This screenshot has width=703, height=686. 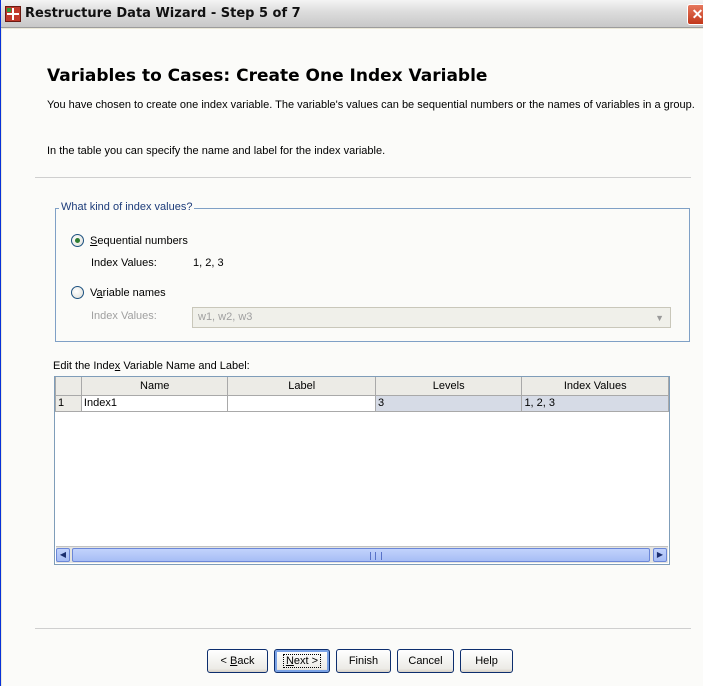 I want to click on column-header-label: Label, so click(x=301, y=386).